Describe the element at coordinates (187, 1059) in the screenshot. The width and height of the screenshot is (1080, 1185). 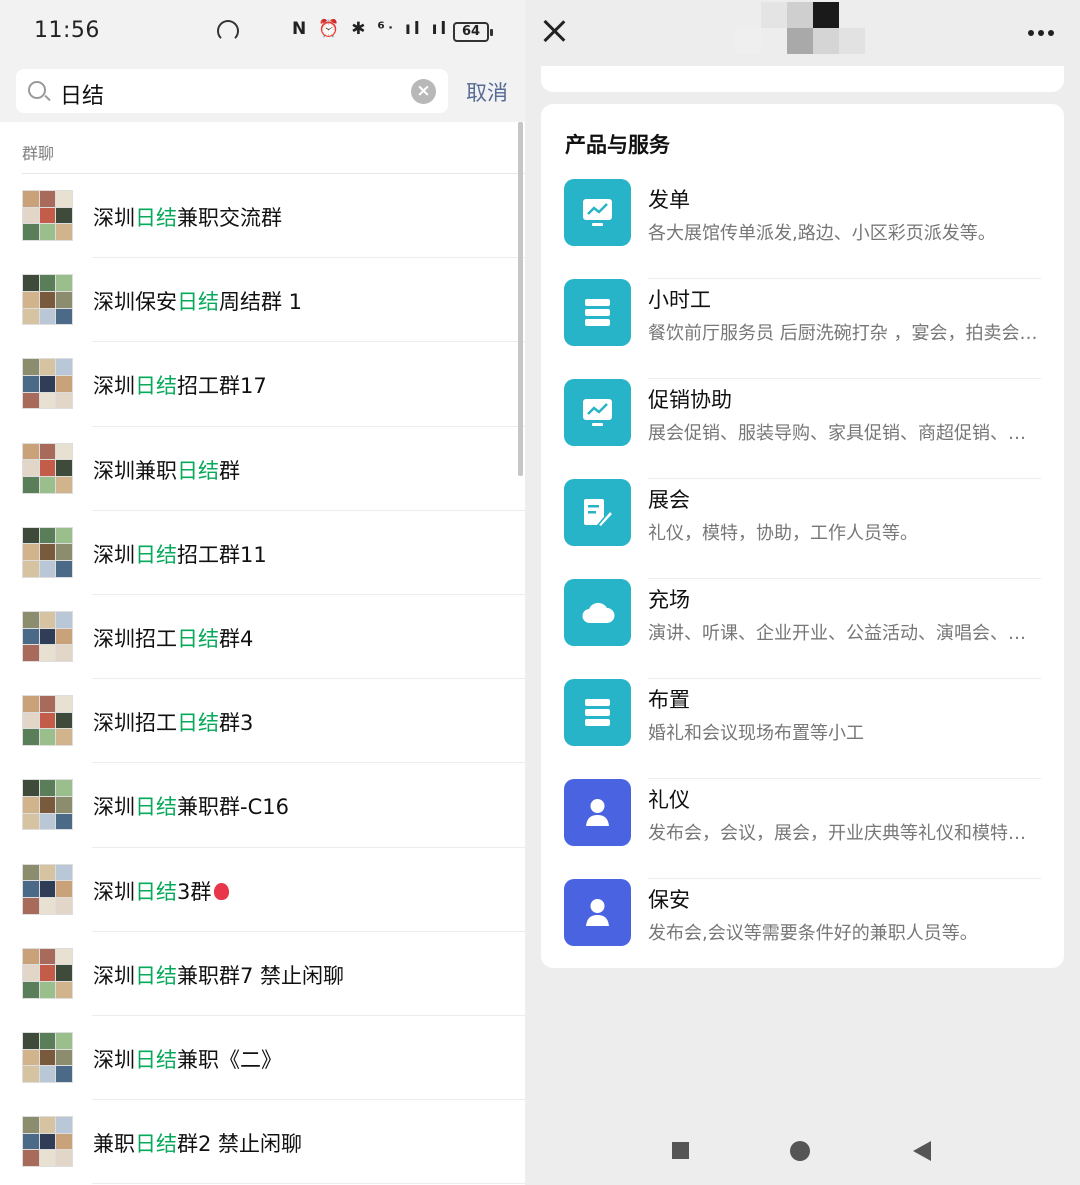
I see `chat-name: 深圳日结兼职《二》` at that location.